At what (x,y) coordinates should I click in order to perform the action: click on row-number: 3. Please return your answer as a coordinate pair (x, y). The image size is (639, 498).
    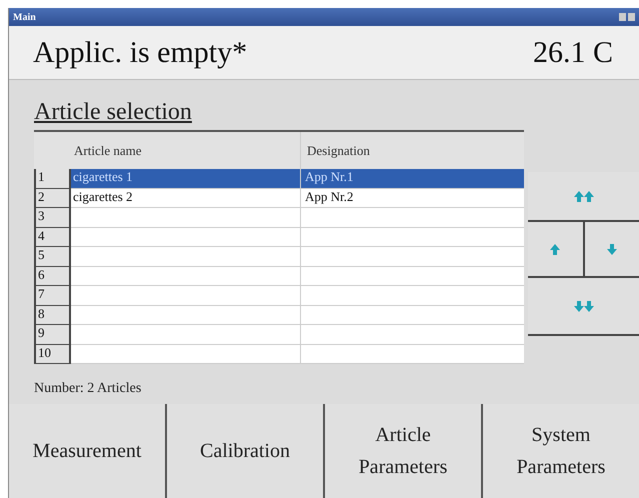
    Looking at the image, I should click on (41, 215).